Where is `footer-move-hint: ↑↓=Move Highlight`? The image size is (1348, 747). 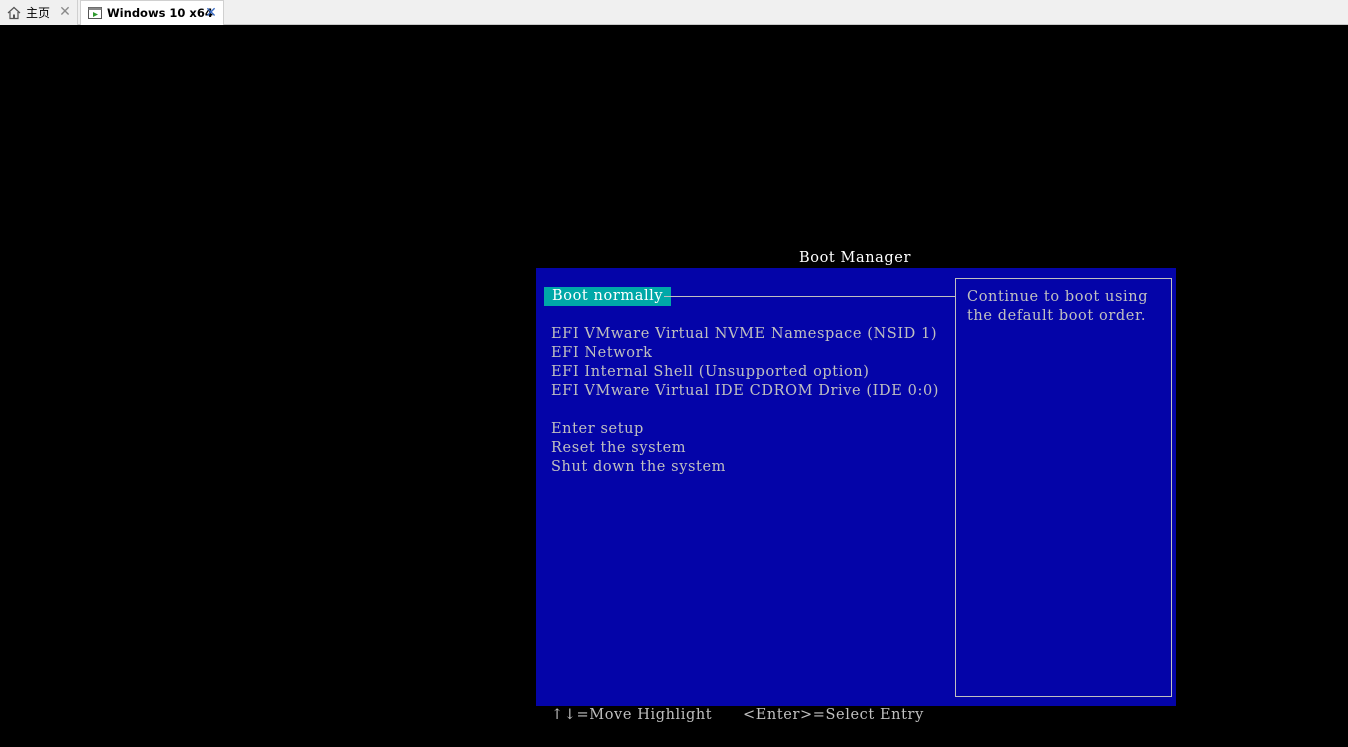 footer-move-hint: ↑↓=Move Highlight is located at coordinates (632, 715).